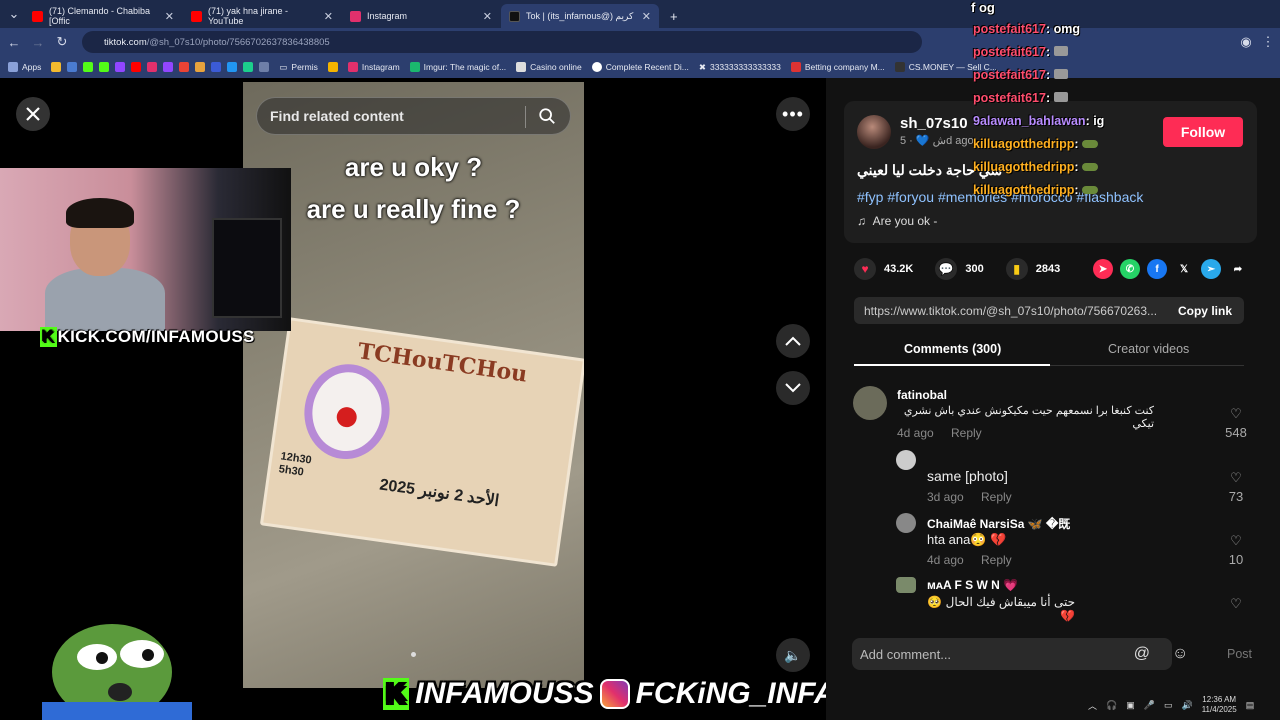 The width and height of the screenshot is (1280, 720). What do you see at coordinates (897, 221) in the screenshot?
I see `post-music: ♫ Are you ok -` at bounding box center [897, 221].